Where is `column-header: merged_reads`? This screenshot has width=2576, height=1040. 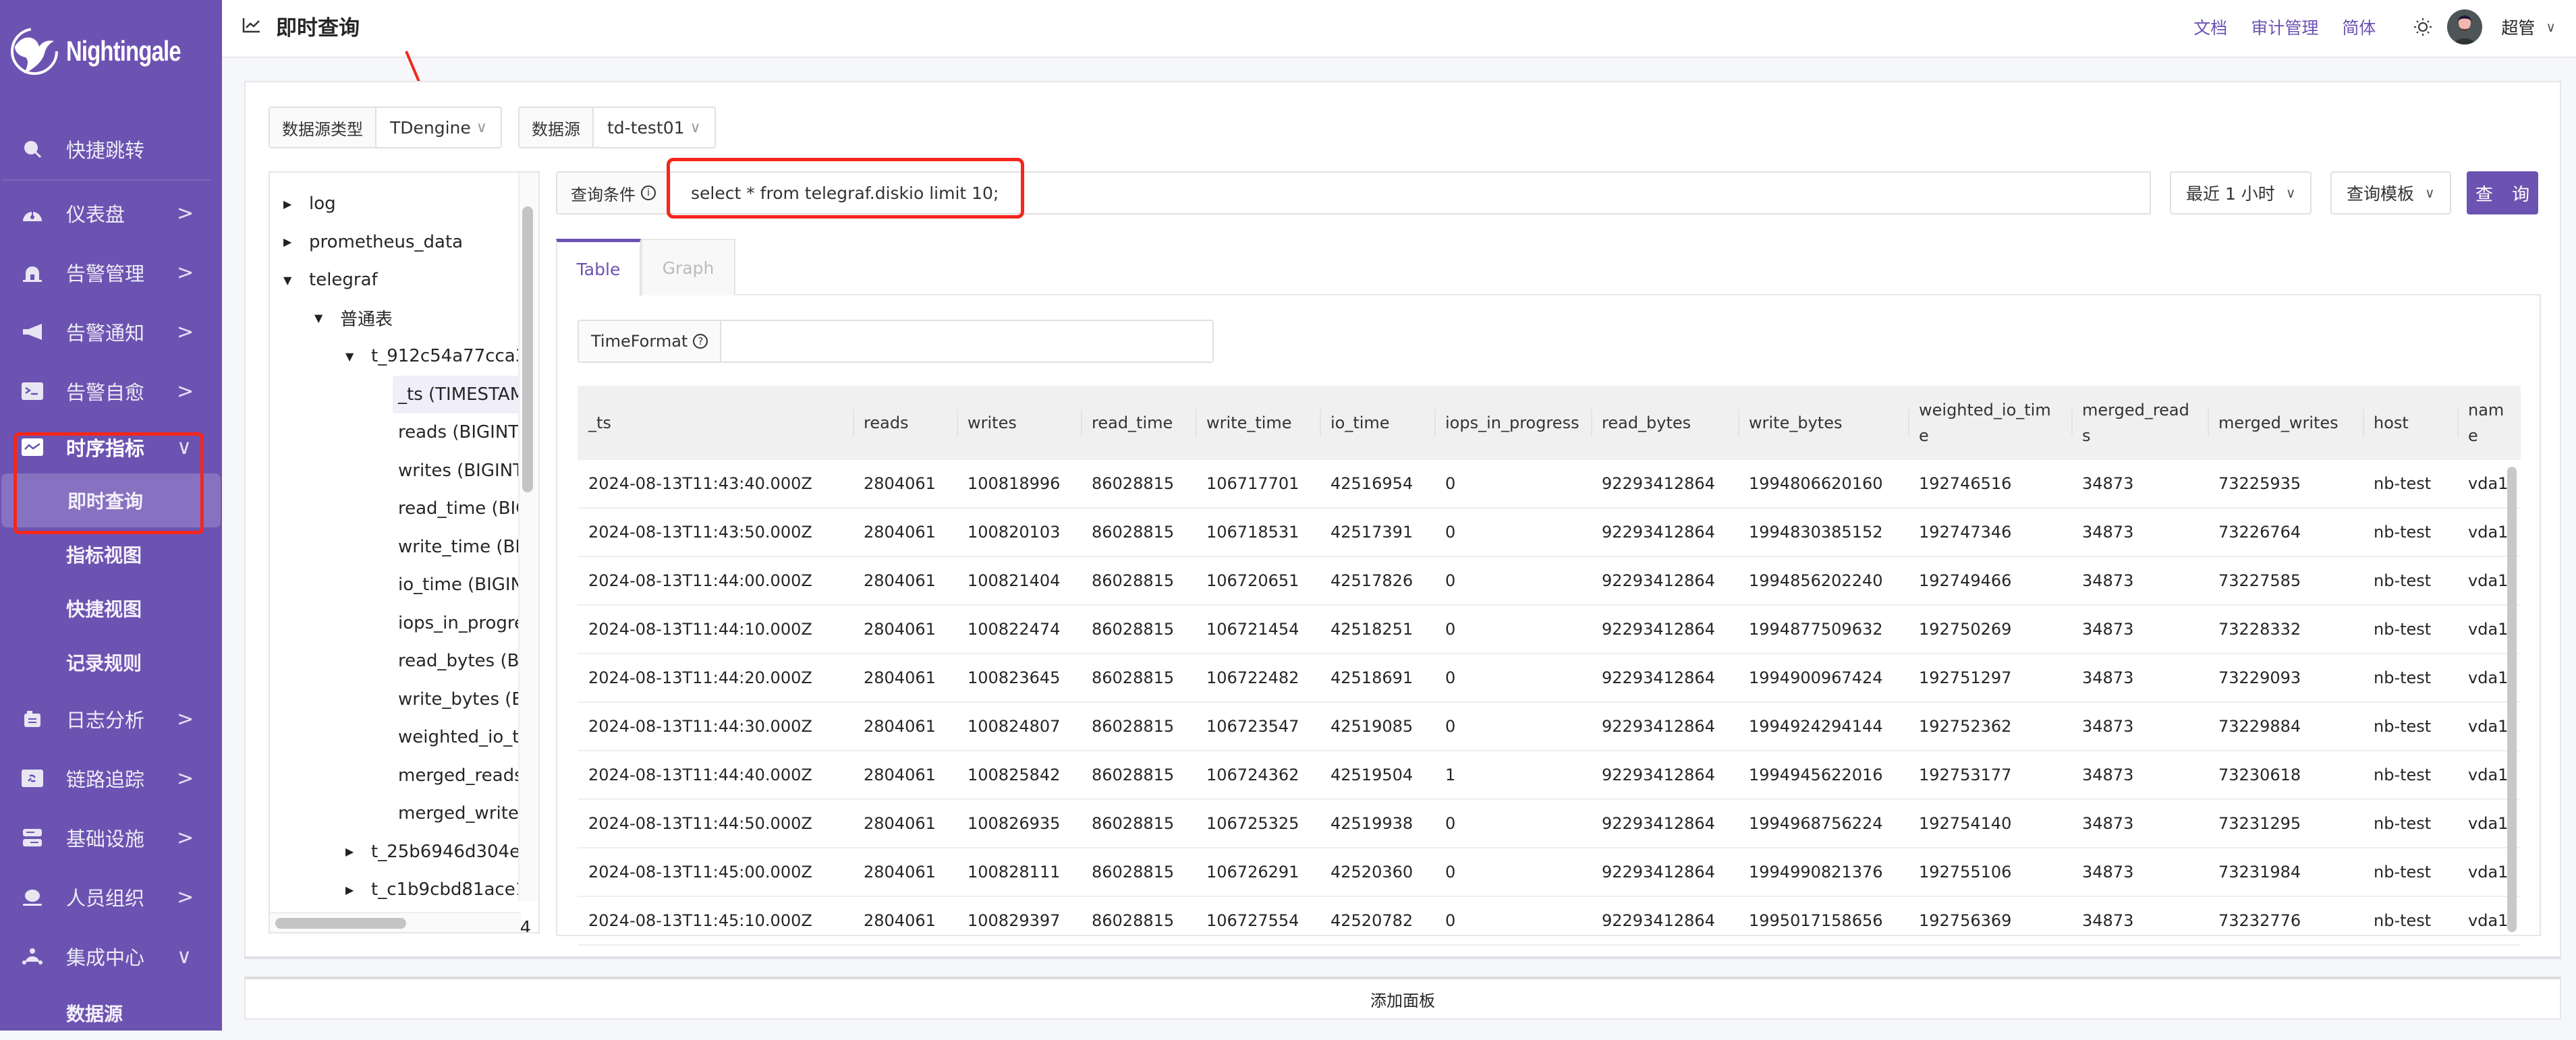
column-header: merged_reads is located at coordinates (2139, 423).